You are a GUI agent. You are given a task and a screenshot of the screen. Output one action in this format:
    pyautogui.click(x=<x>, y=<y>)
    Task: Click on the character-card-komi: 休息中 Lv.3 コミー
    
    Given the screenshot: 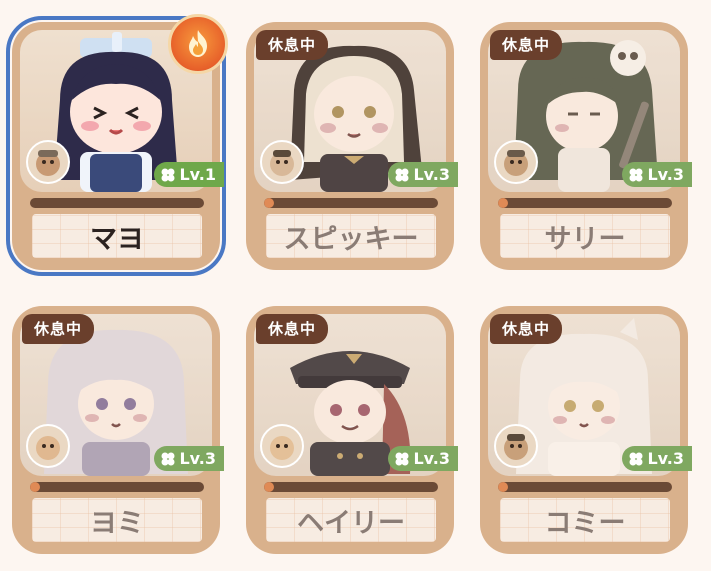 What is the action you would take?
    pyautogui.click(x=586, y=430)
    